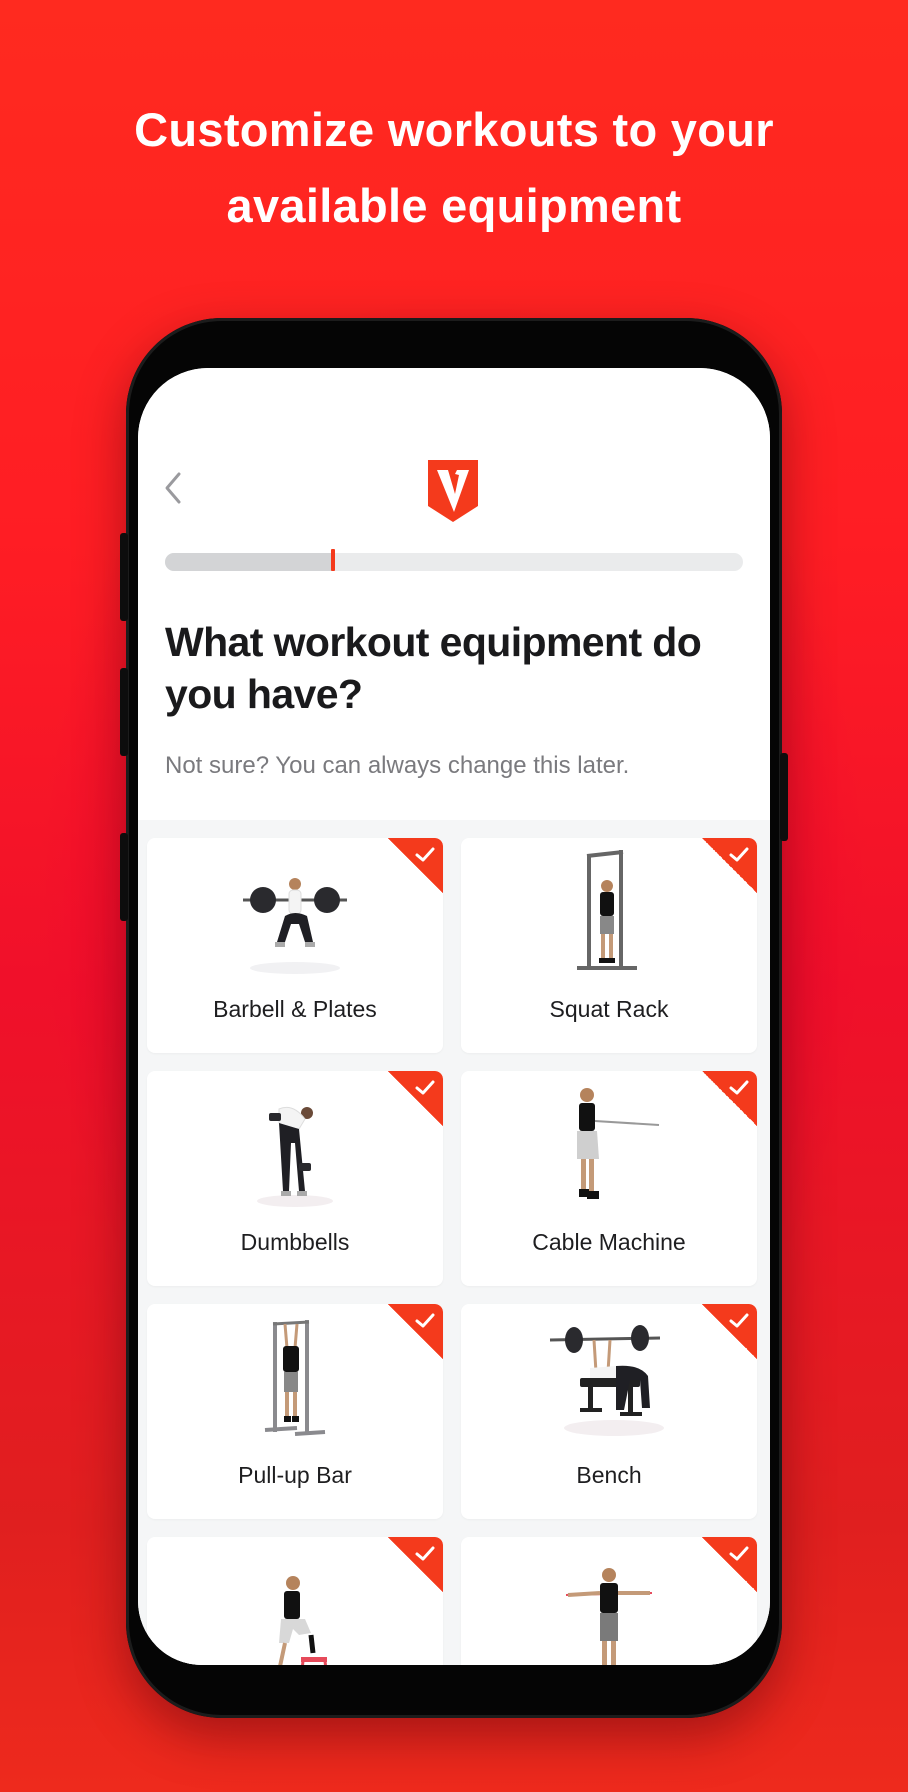 This screenshot has height=1792, width=908. I want to click on equipment-label: Barbell & Plates, so click(295, 1009).